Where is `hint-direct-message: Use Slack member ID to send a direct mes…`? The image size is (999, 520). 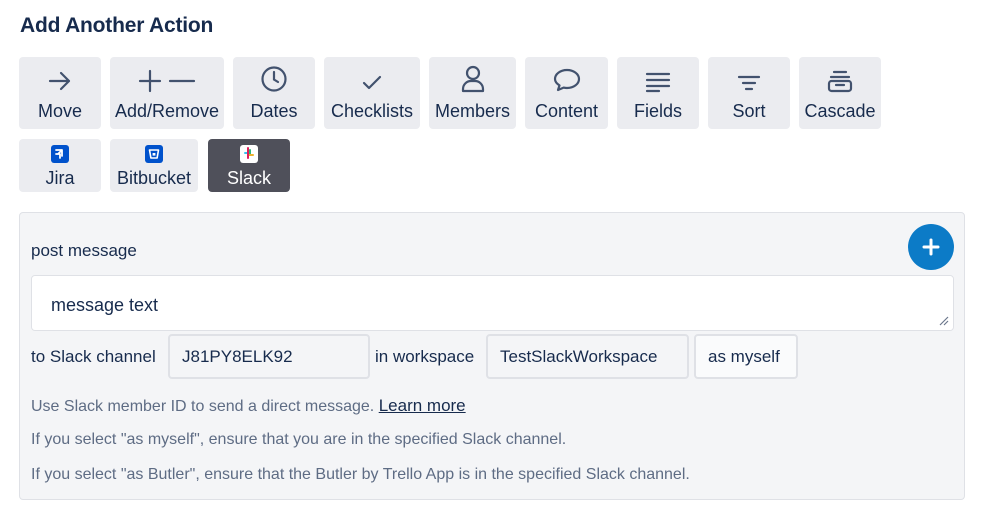
hint-direct-message: Use Slack member ID to send a direct mes… is located at coordinates (248, 406).